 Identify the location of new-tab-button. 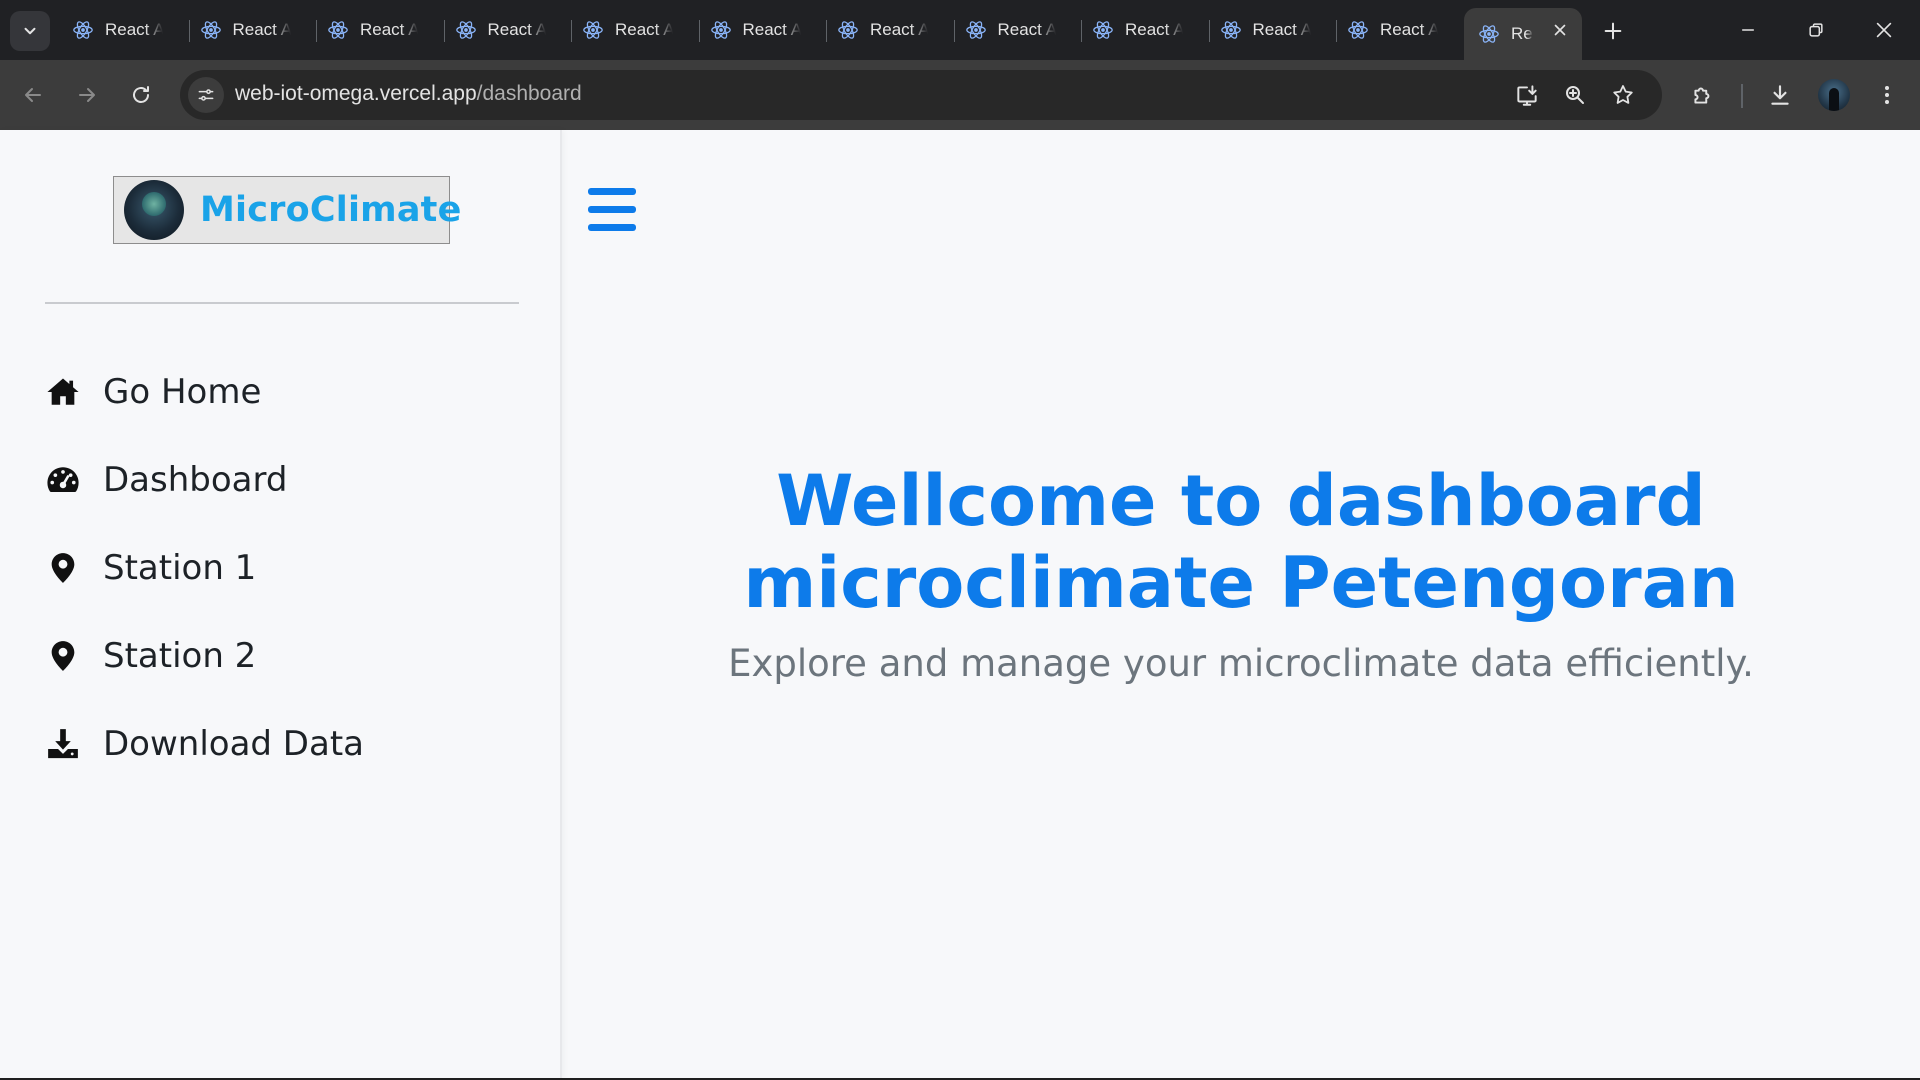
(1613, 31).